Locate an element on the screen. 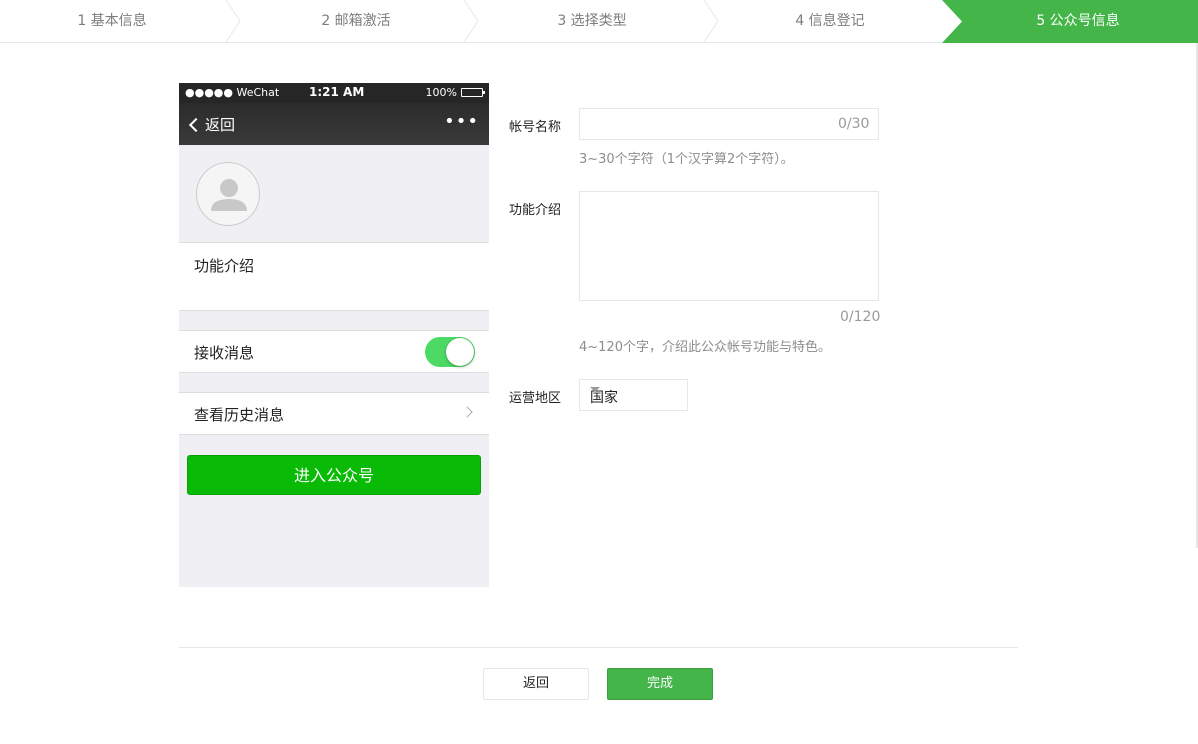  time-label: 1:21 AM is located at coordinates (337, 92).